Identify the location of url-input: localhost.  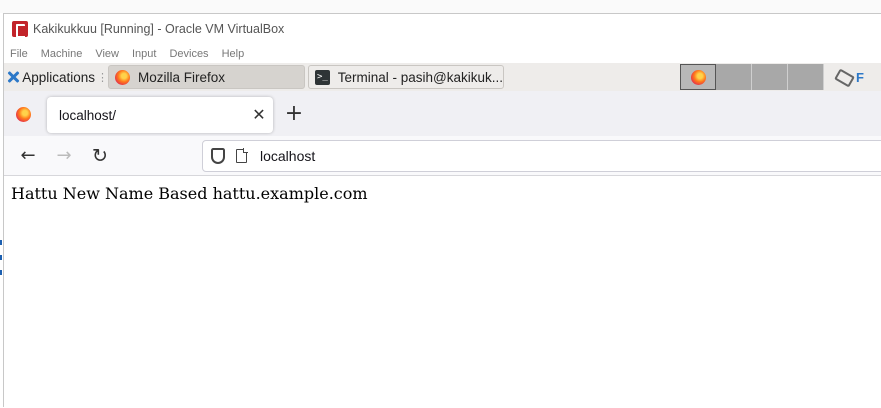
(287, 156).